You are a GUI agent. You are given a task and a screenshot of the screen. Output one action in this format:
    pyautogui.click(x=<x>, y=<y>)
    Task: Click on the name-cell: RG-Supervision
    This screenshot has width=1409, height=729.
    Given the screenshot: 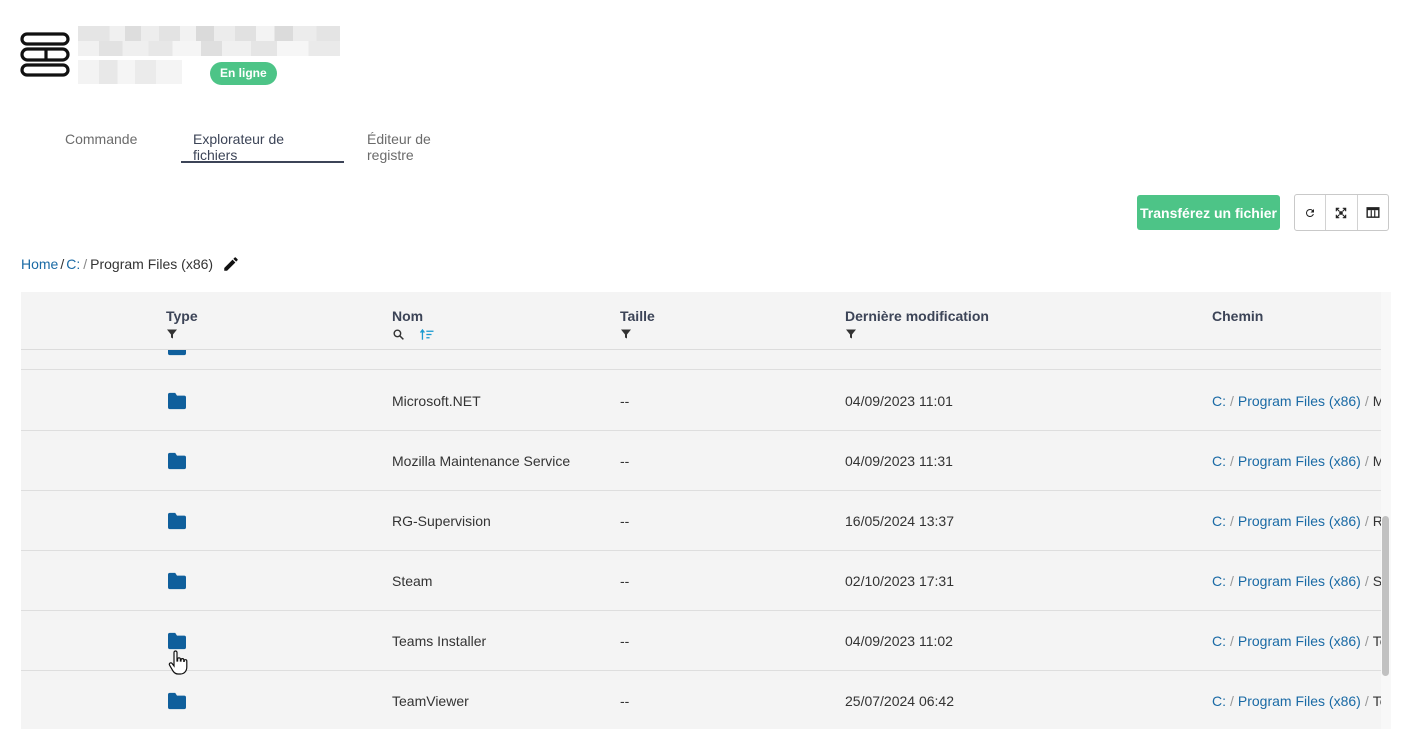 What is the action you would take?
    pyautogui.click(x=441, y=521)
    